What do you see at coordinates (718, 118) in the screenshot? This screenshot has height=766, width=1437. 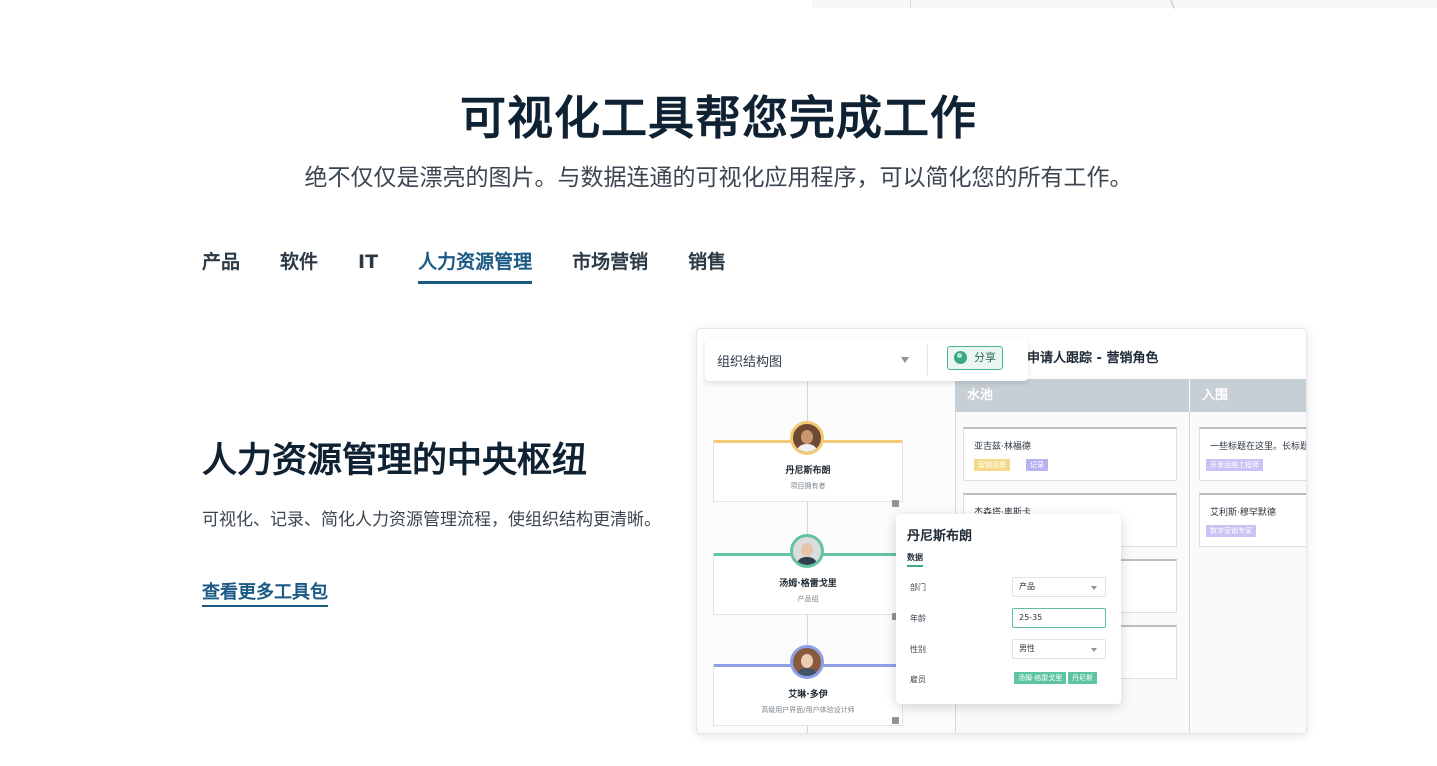 I see `hero-title: 可视化工具帮您完成工作` at bounding box center [718, 118].